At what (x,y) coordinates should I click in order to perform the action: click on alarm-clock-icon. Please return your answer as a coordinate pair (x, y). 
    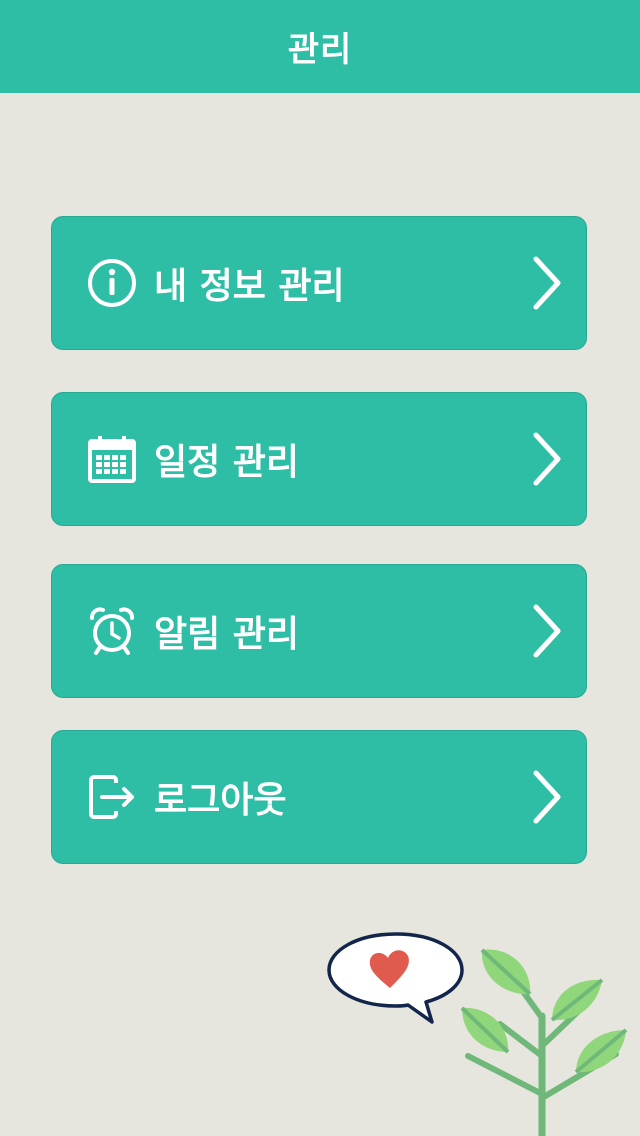
    Looking at the image, I should click on (112, 631).